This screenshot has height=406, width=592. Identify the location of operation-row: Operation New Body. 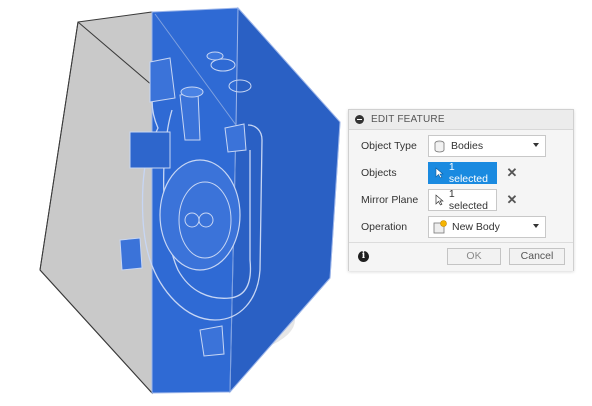
(462, 227).